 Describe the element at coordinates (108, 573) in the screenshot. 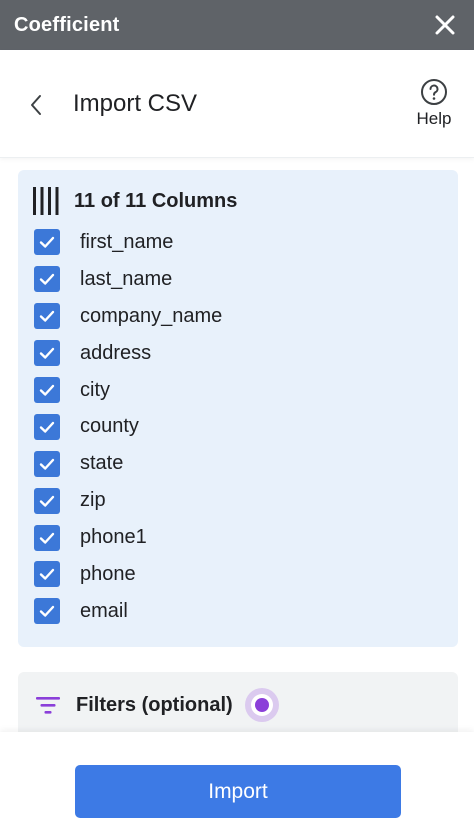

I see `column-label: phone` at that location.